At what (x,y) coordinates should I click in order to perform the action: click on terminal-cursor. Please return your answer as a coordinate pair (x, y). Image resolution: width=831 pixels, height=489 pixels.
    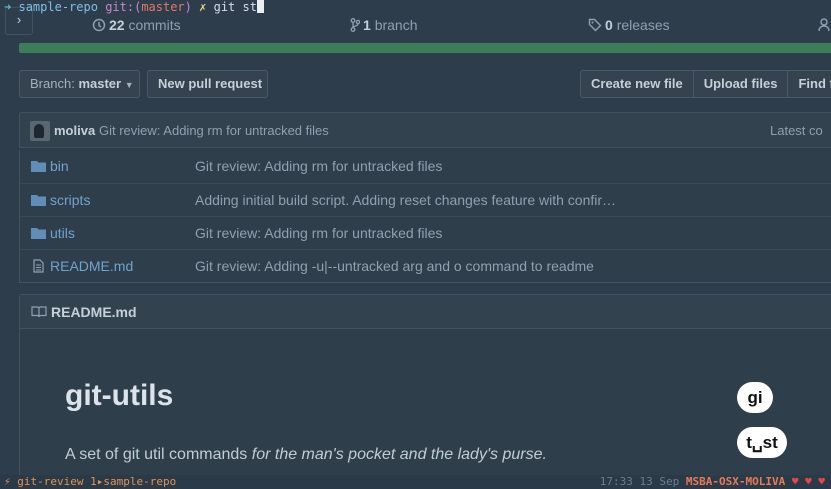
    Looking at the image, I should click on (260, 6).